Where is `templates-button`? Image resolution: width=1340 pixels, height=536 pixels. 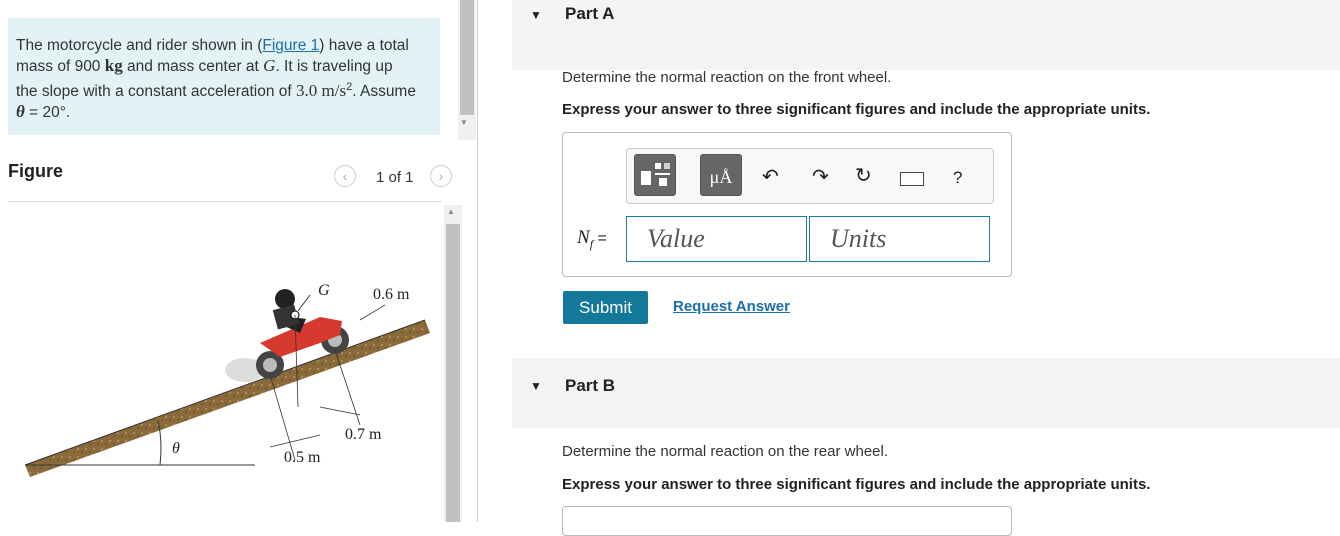
templates-button is located at coordinates (655, 175).